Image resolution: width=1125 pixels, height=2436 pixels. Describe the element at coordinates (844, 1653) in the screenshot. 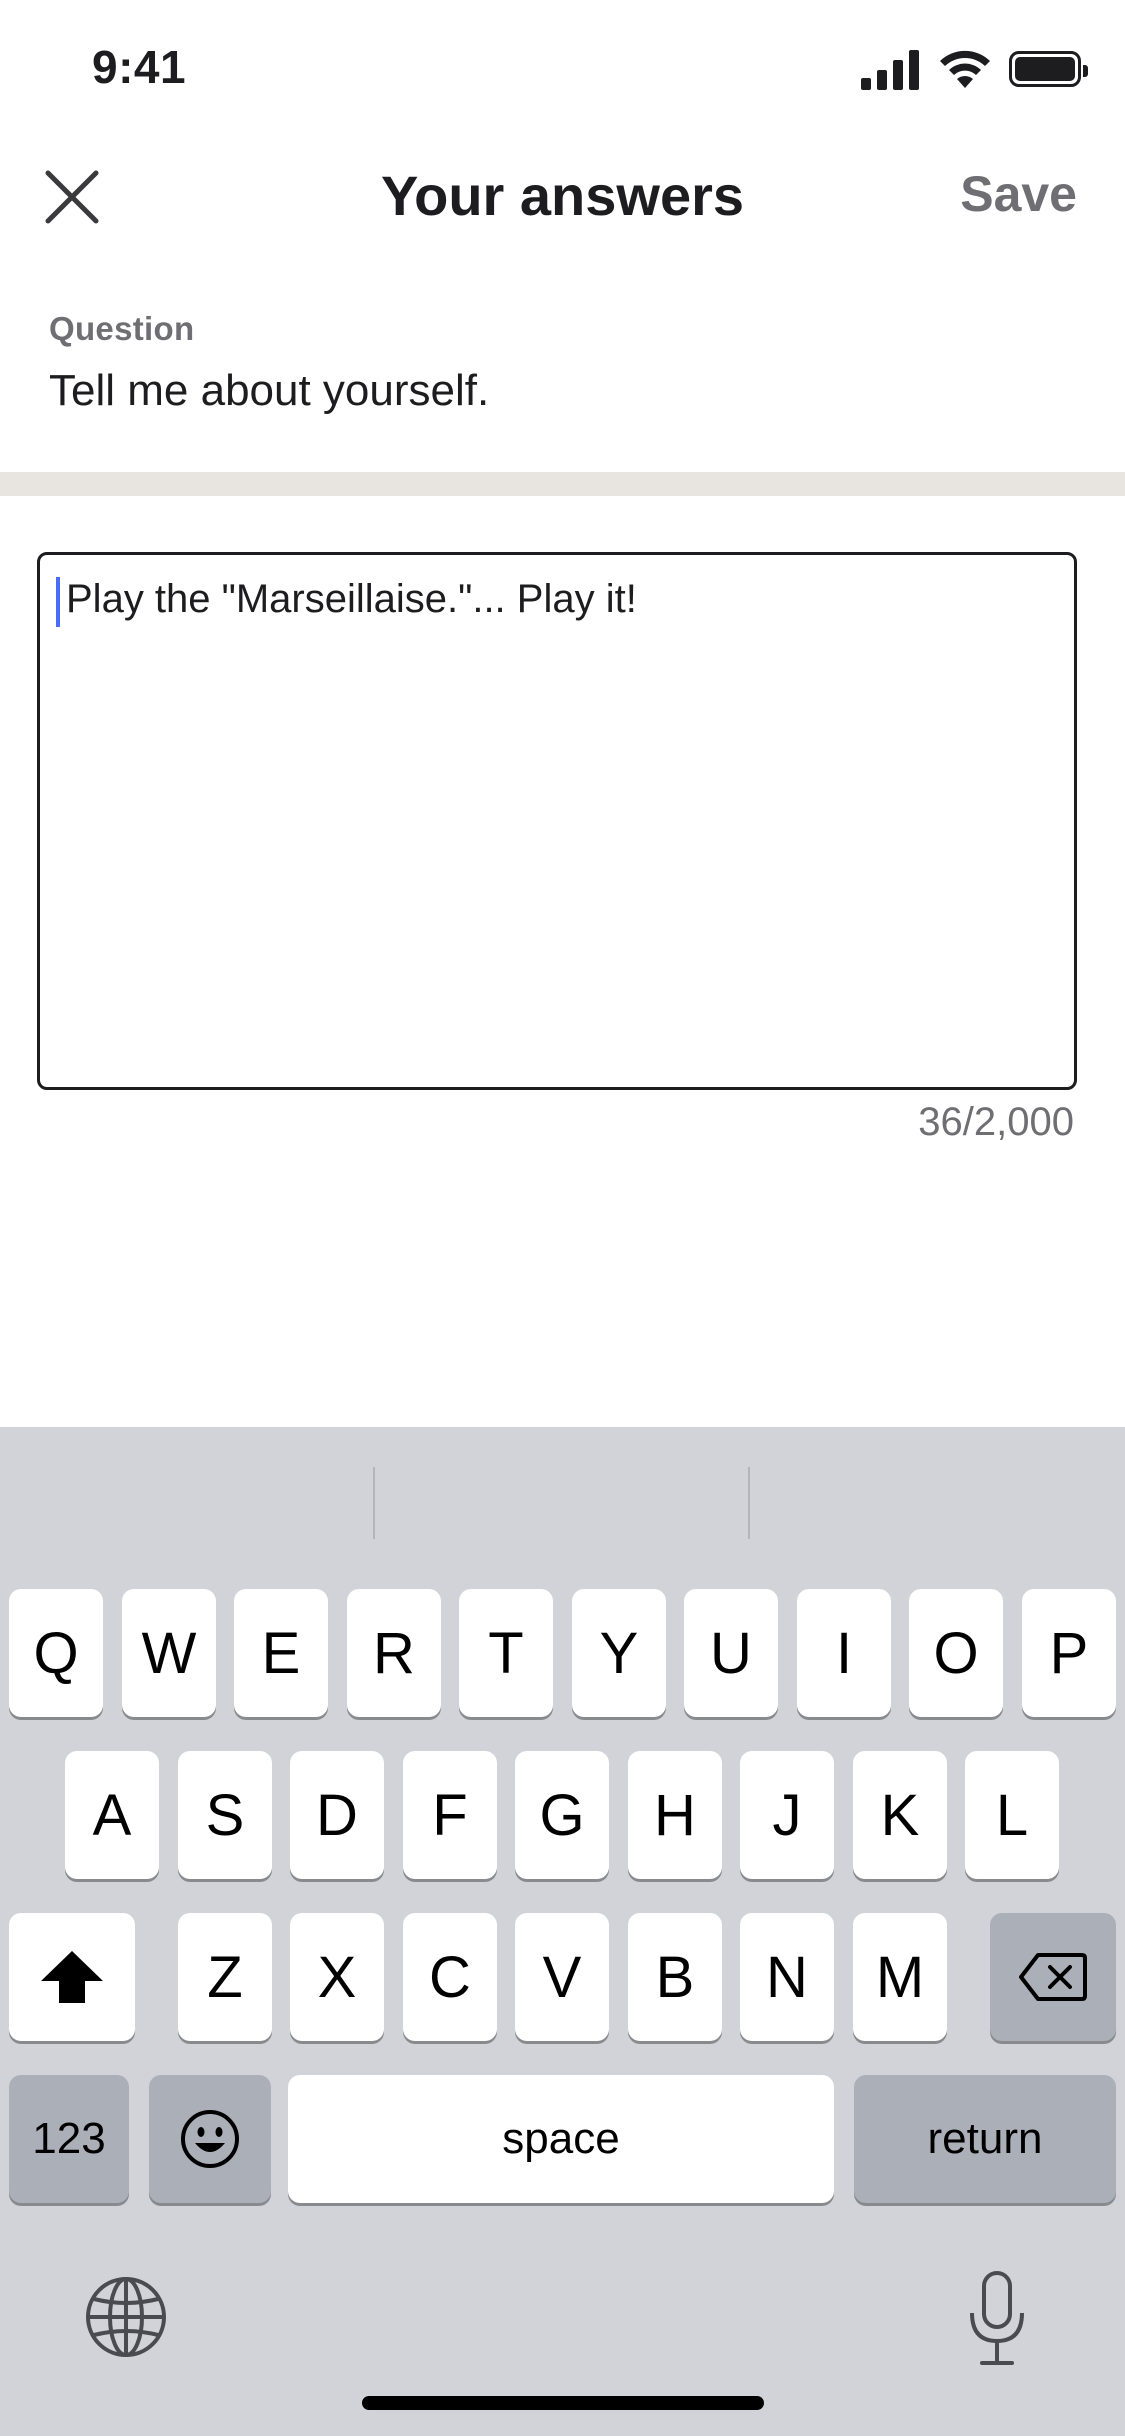

I see `key-i: I` at that location.